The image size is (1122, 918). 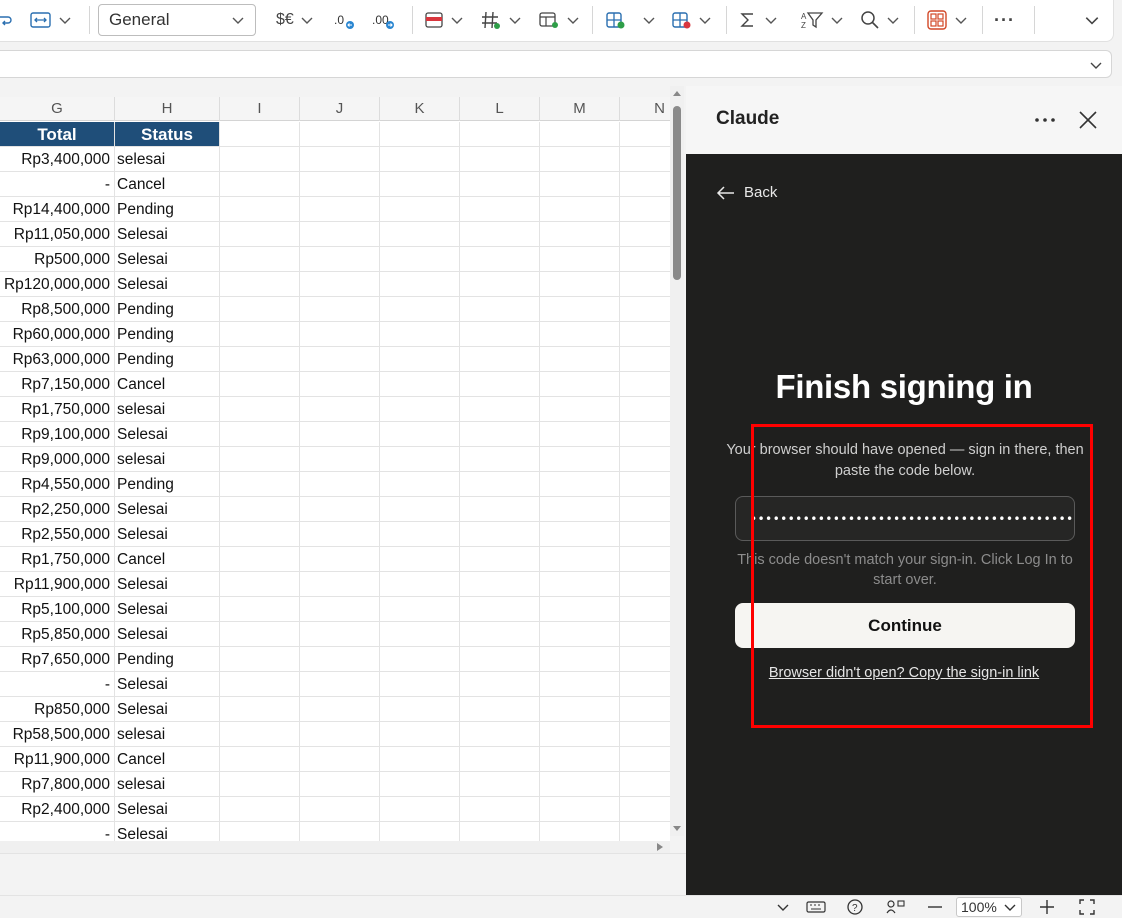 What do you see at coordinates (167, 134) in the screenshot?
I see `header-status: Status` at bounding box center [167, 134].